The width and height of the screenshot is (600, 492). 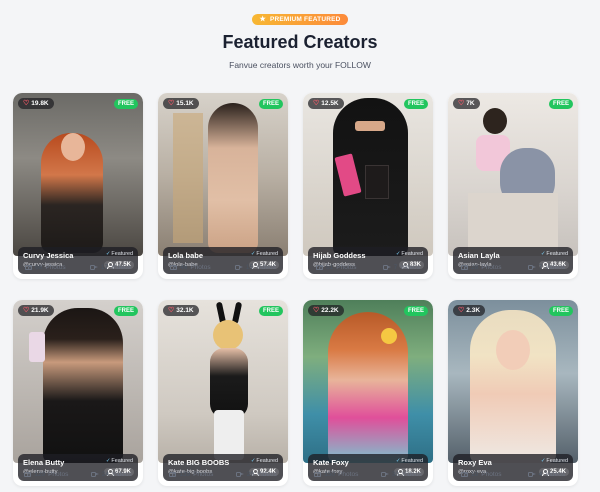 I want to click on photos-stat: 68 Photos, so click(x=45, y=267).